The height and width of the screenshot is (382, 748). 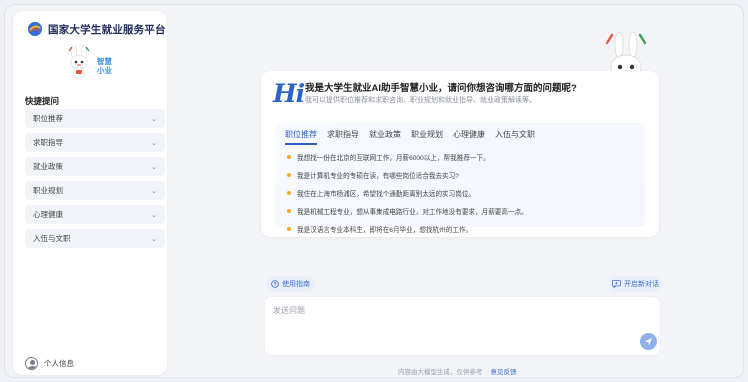 I want to click on sidebar-item-label: 心理健康, so click(x=48, y=214).